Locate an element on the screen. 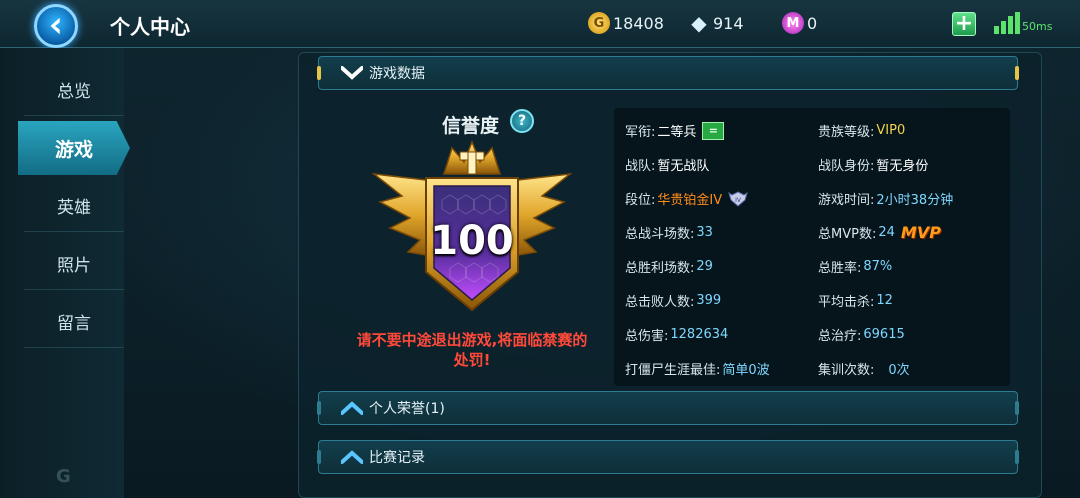 This screenshot has width=1080, height=498. stat-mvp: 总MVP数: 24 MVP is located at coordinates (879, 232).